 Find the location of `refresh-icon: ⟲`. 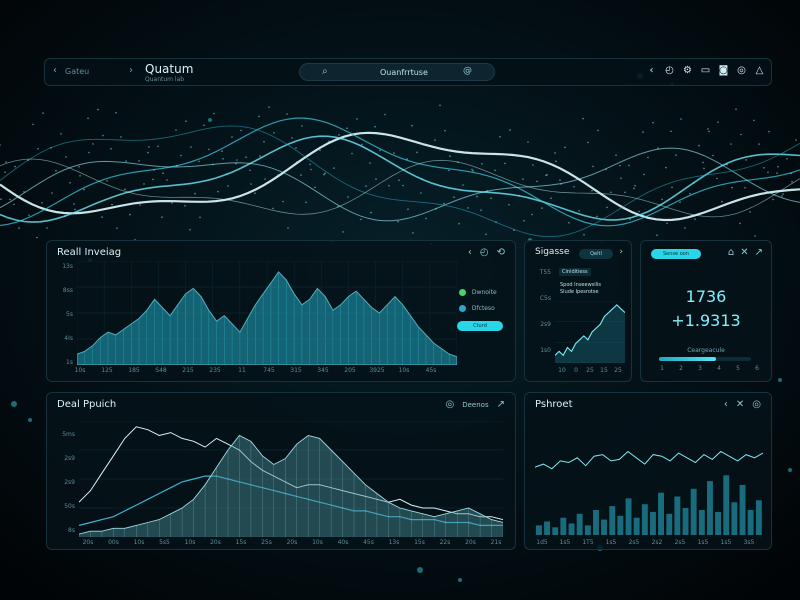

refresh-icon: ⟲ is located at coordinates (501, 252).